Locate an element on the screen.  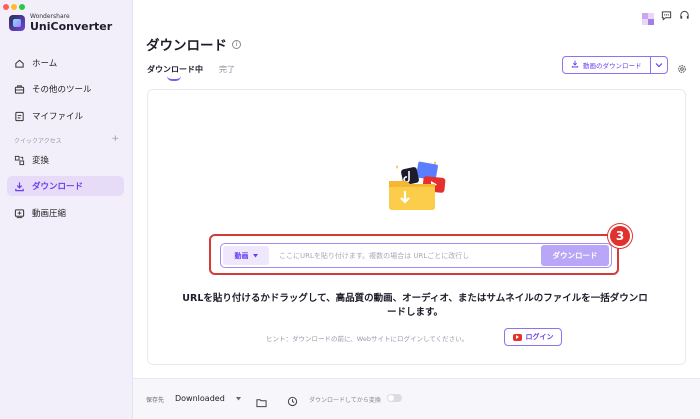
download-video-label: 動画のダウンロード is located at coordinates (612, 66).